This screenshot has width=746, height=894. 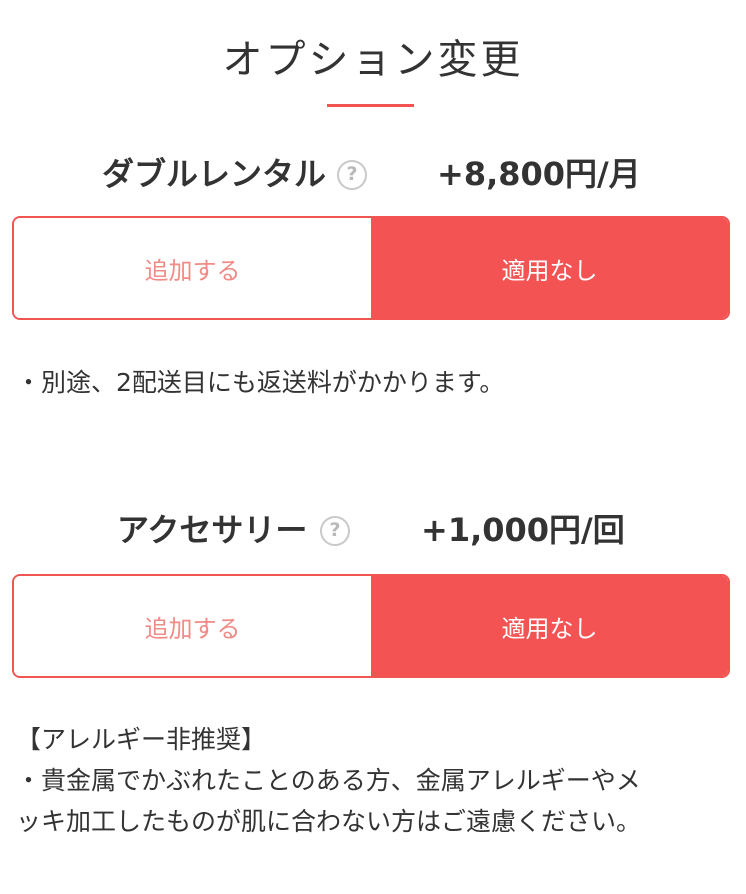 I want to click on option-note: ・別途、2配送目にも返送料がかかります。, so click(x=260, y=382).